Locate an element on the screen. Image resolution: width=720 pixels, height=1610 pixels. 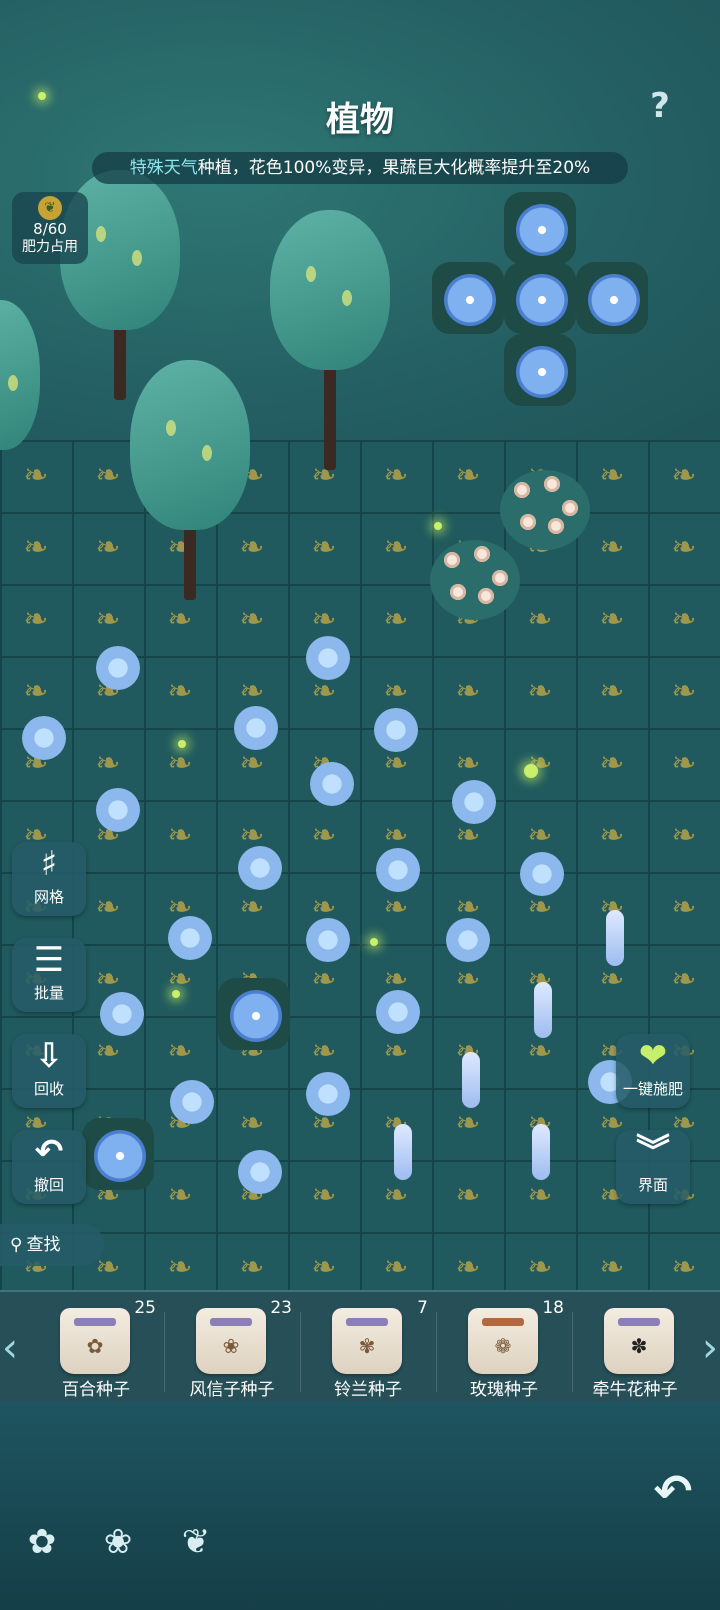
nav-bloom-icon: ❀ is located at coordinates (118, 1542).